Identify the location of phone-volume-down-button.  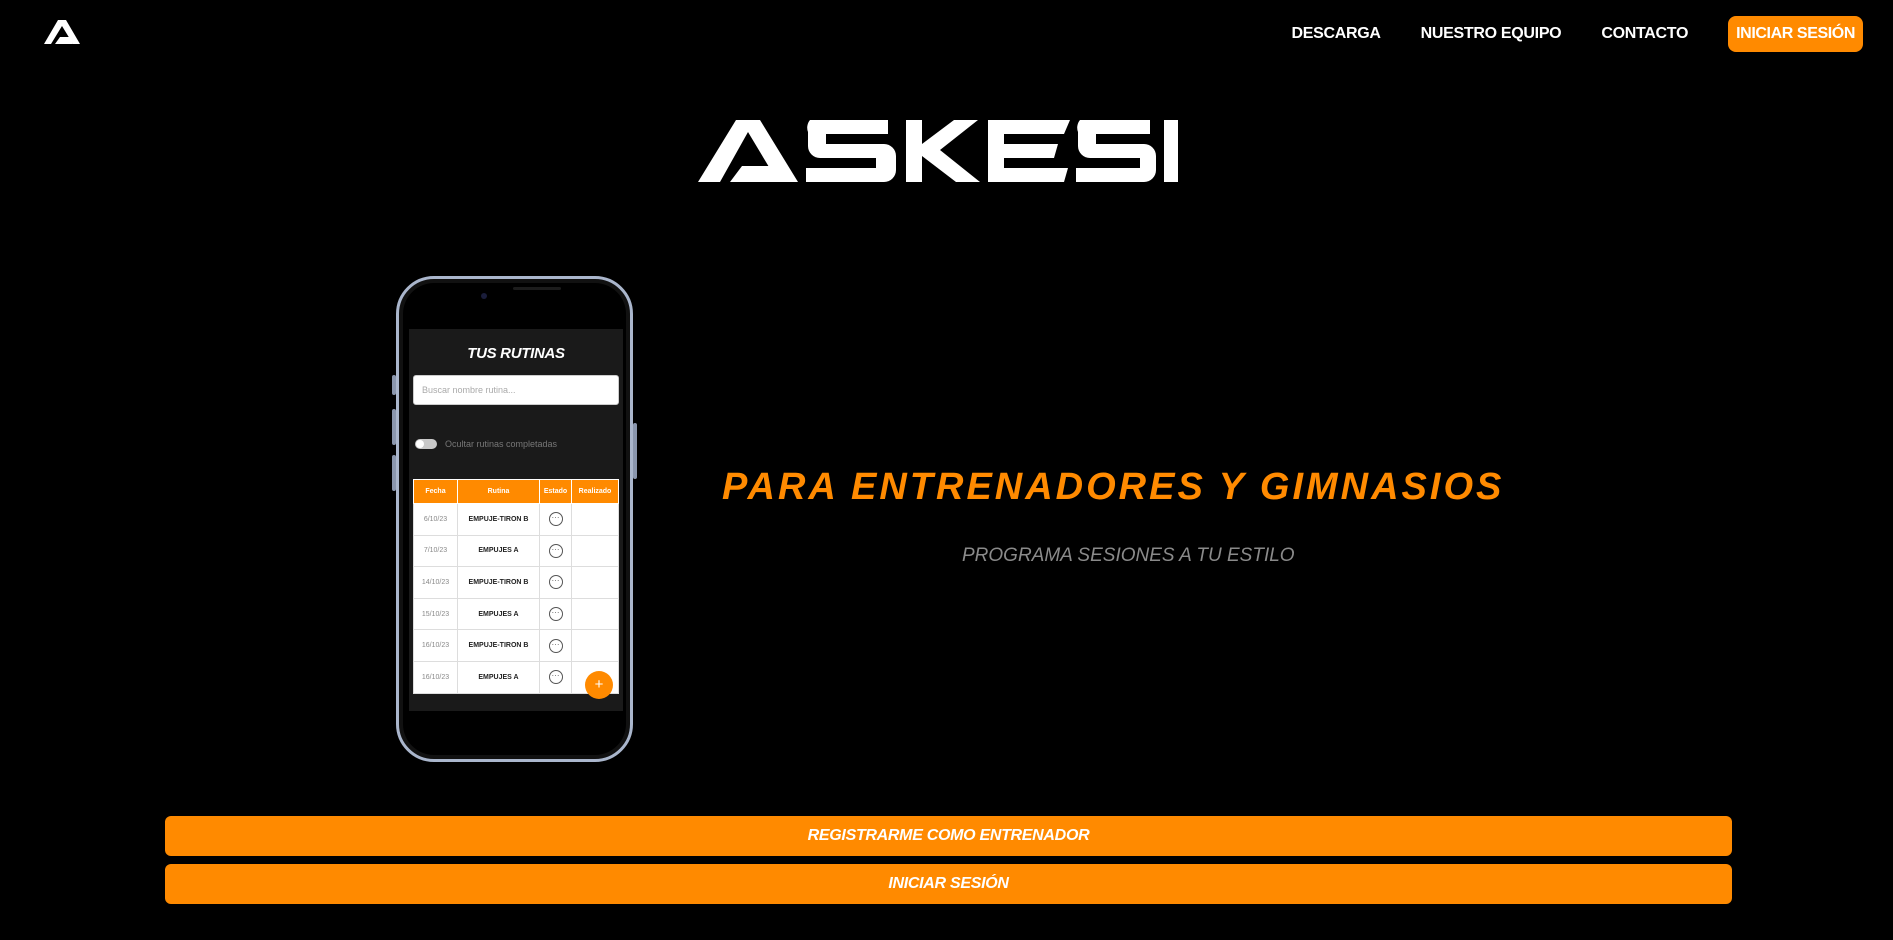
(394, 473).